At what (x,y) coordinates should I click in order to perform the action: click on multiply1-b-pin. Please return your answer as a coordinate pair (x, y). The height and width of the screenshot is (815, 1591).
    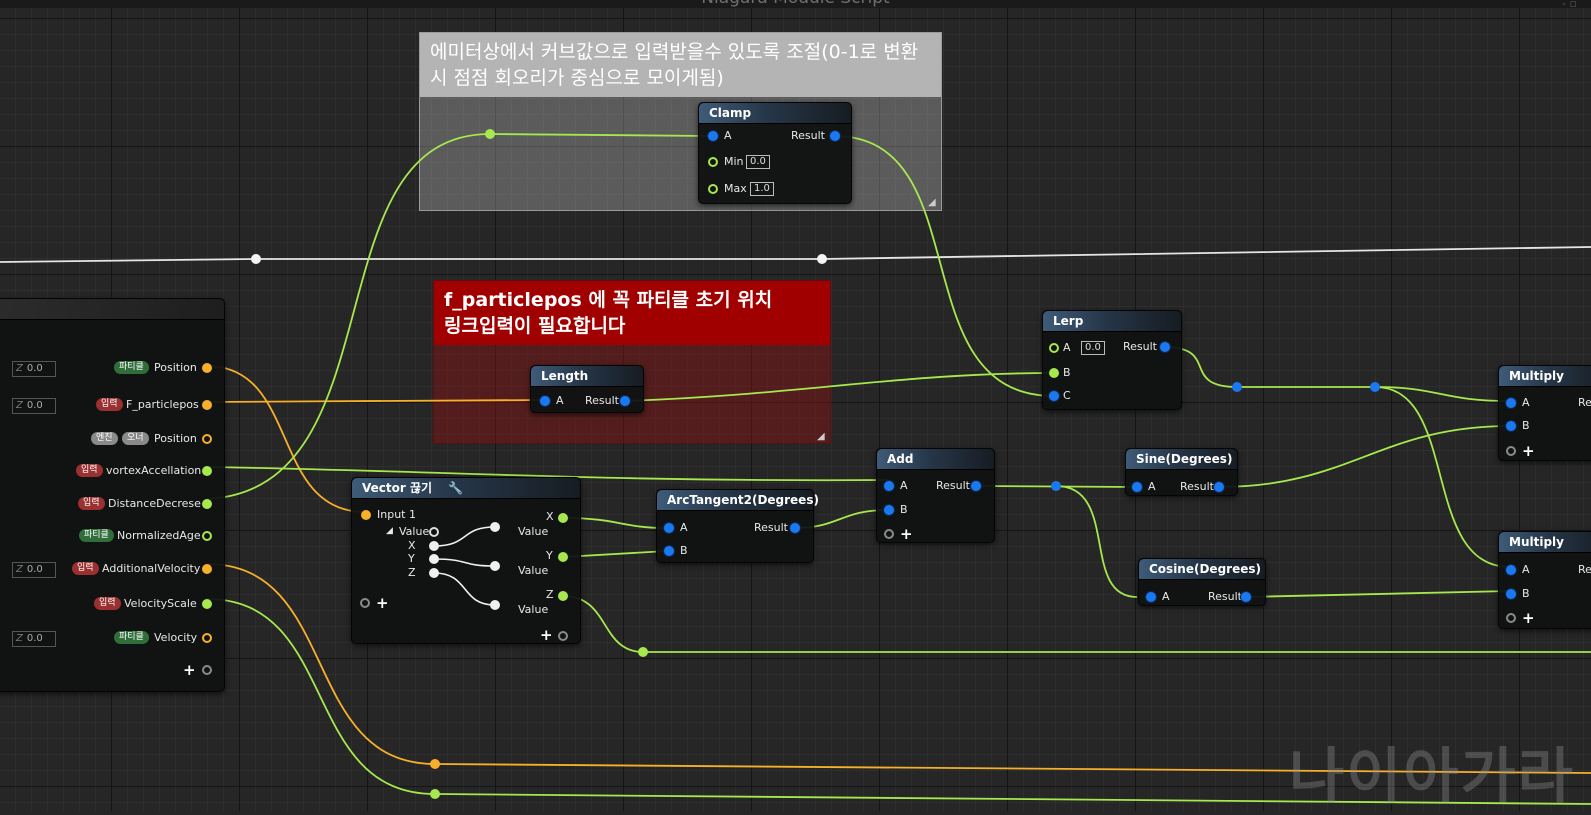
    Looking at the image, I should click on (1511, 426).